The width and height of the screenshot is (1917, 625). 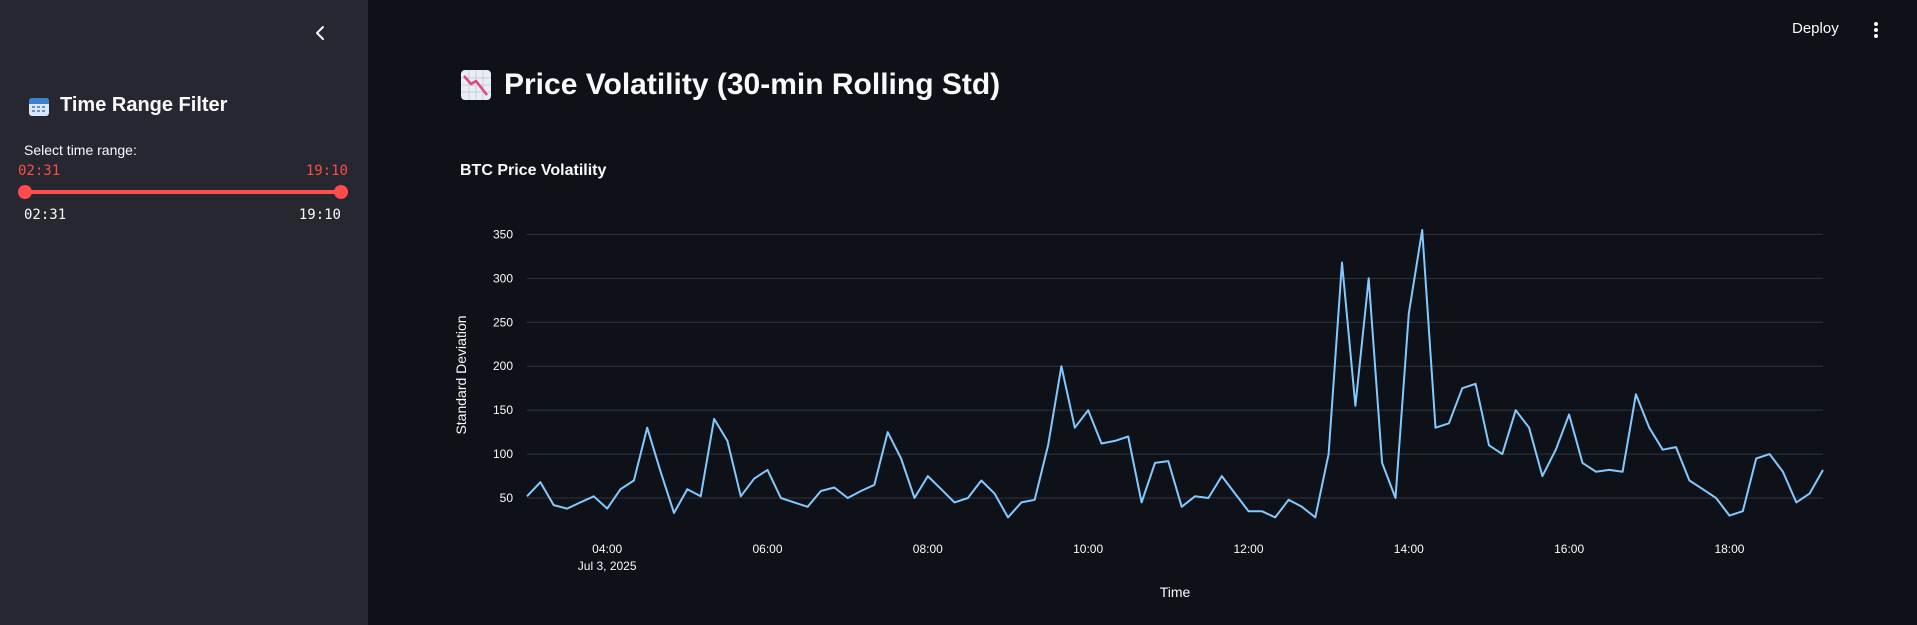 What do you see at coordinates (507, 498) in the screenshot?
I see `y-tick-label: 50` at bounding box center [507, 498].